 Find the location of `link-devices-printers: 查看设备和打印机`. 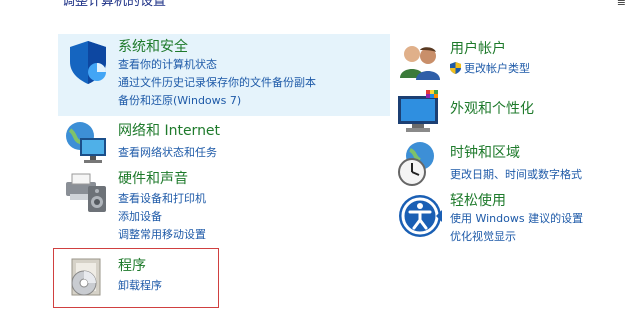

link-devices-printers: 查看设备和打印机 is located at coordinates (162, 198).